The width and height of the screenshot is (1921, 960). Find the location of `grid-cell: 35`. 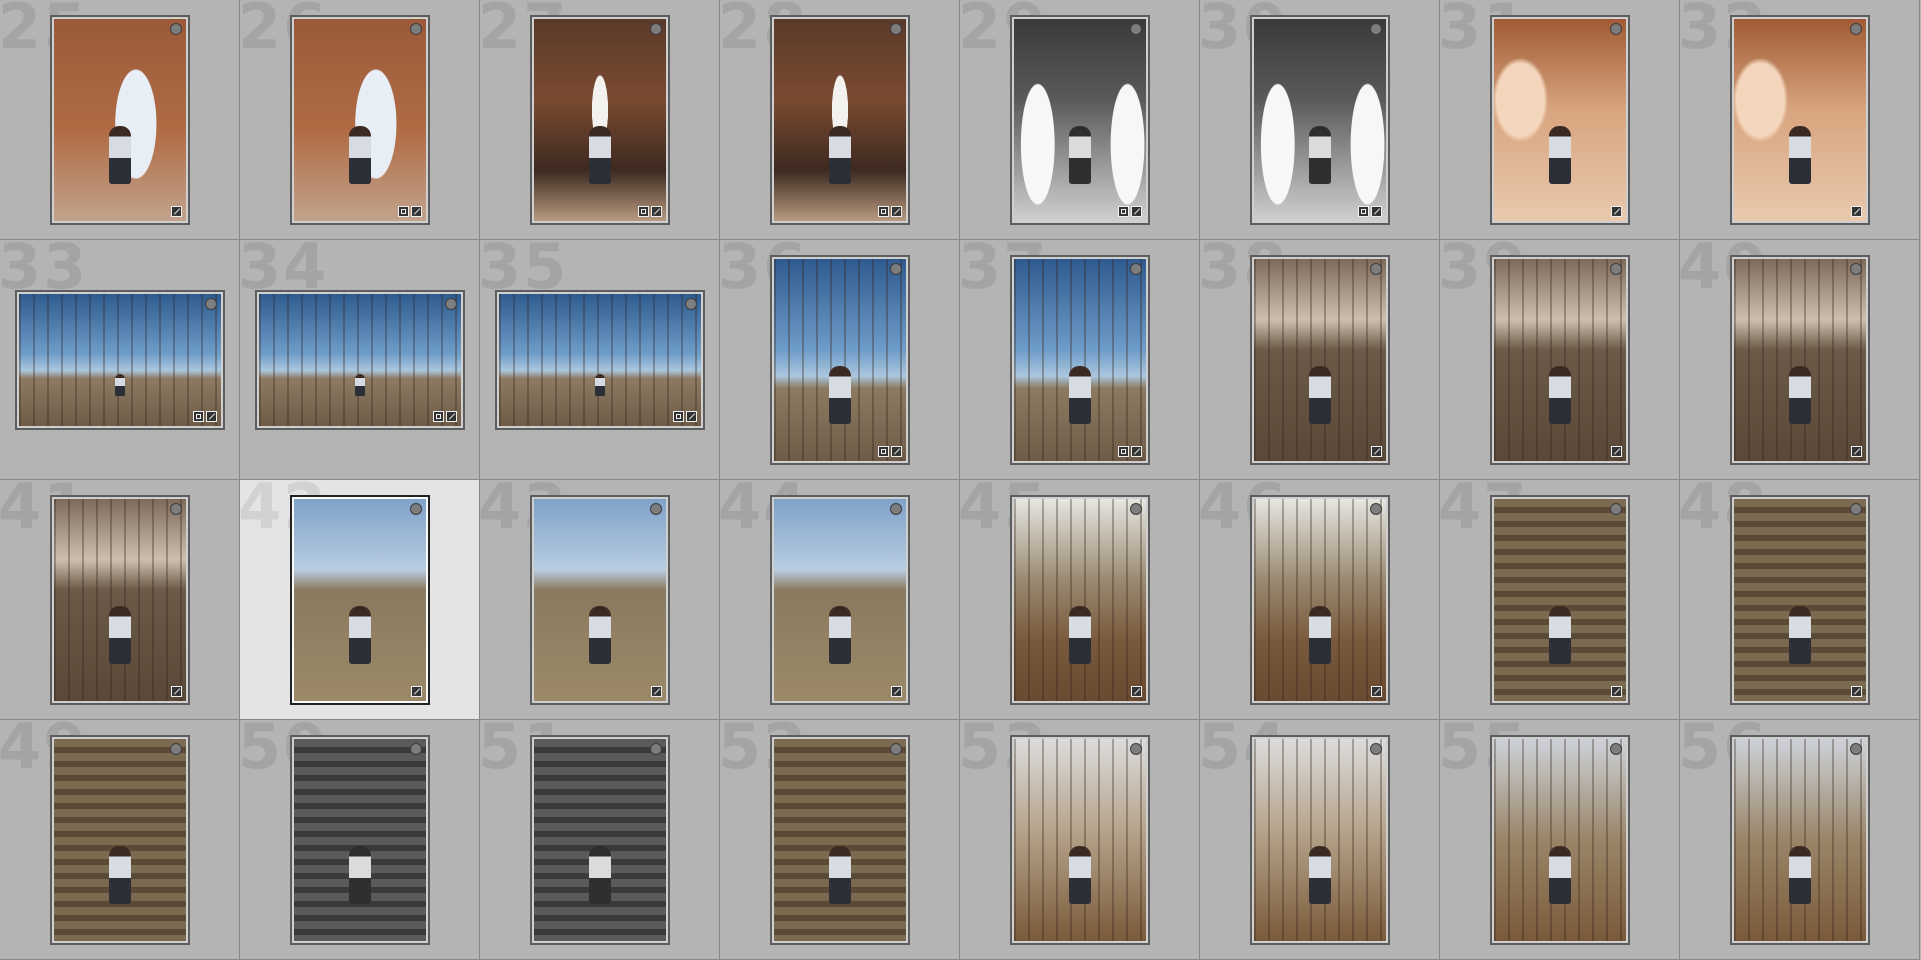

grid-cell: 35 is located at coordinates (600, 360).